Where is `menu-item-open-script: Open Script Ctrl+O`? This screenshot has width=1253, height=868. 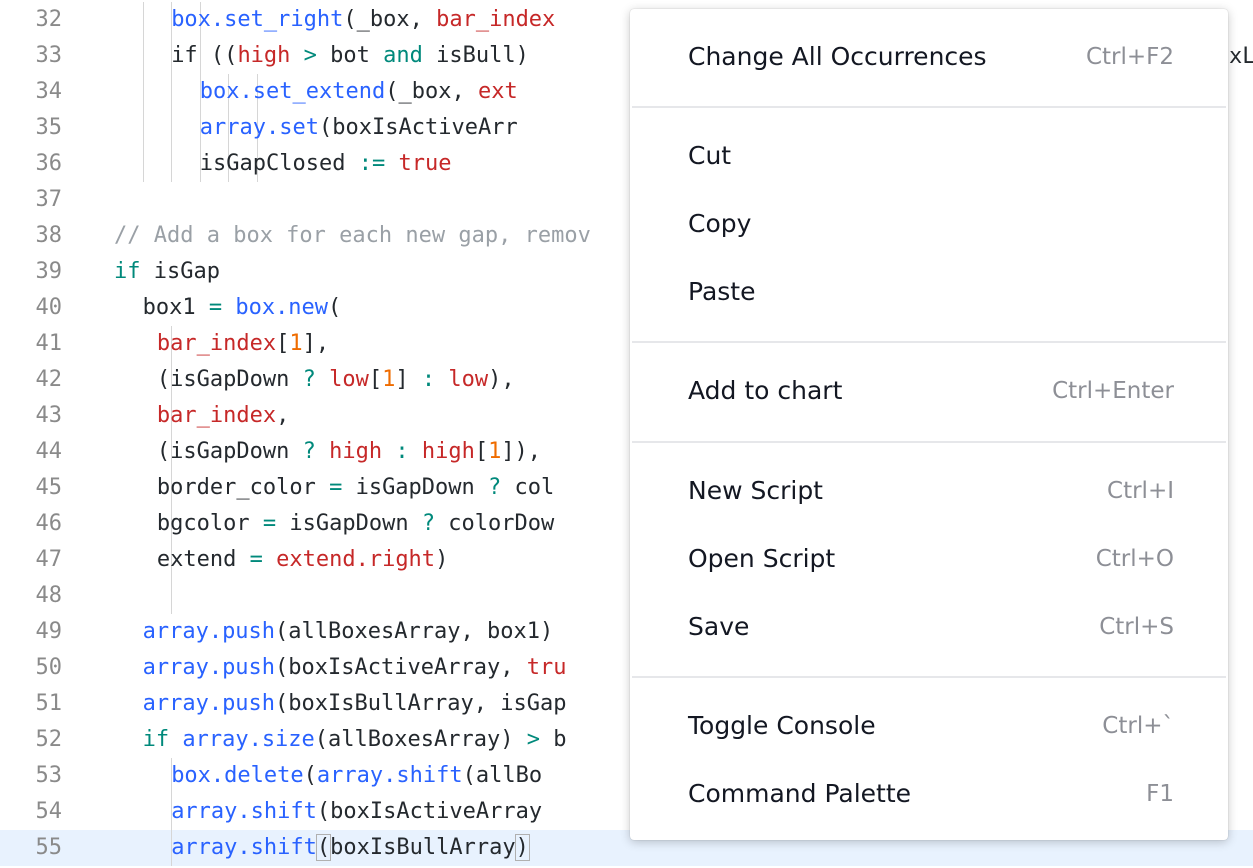
menu-item-open-script: Open Script Ctrl+O is located at coordinates (929, 558).